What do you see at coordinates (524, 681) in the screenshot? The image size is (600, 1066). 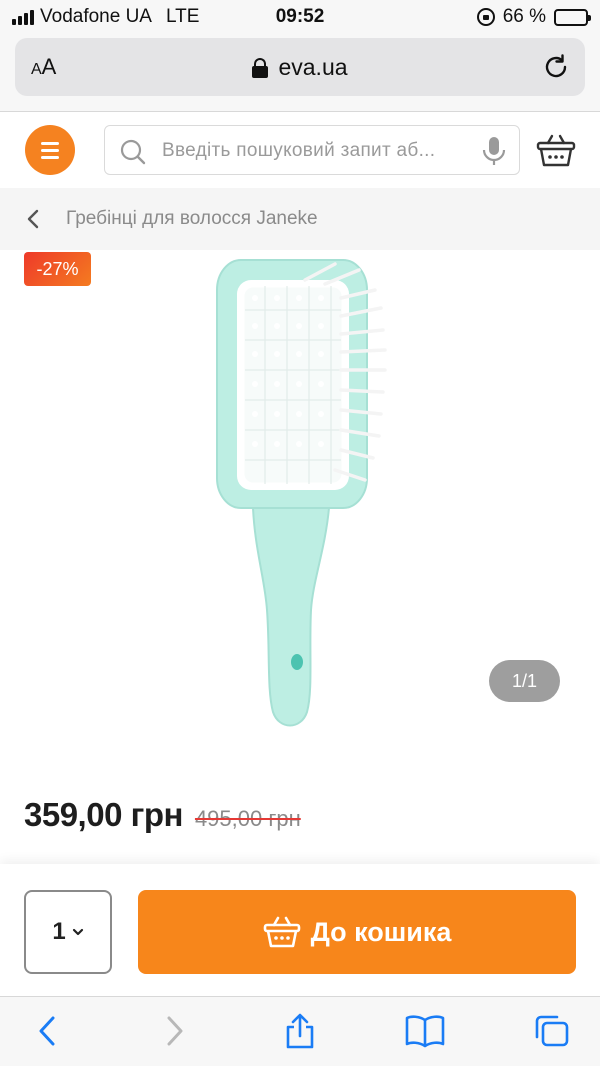 I see `image-counter: 1/1` at bounding box center [524, 681].